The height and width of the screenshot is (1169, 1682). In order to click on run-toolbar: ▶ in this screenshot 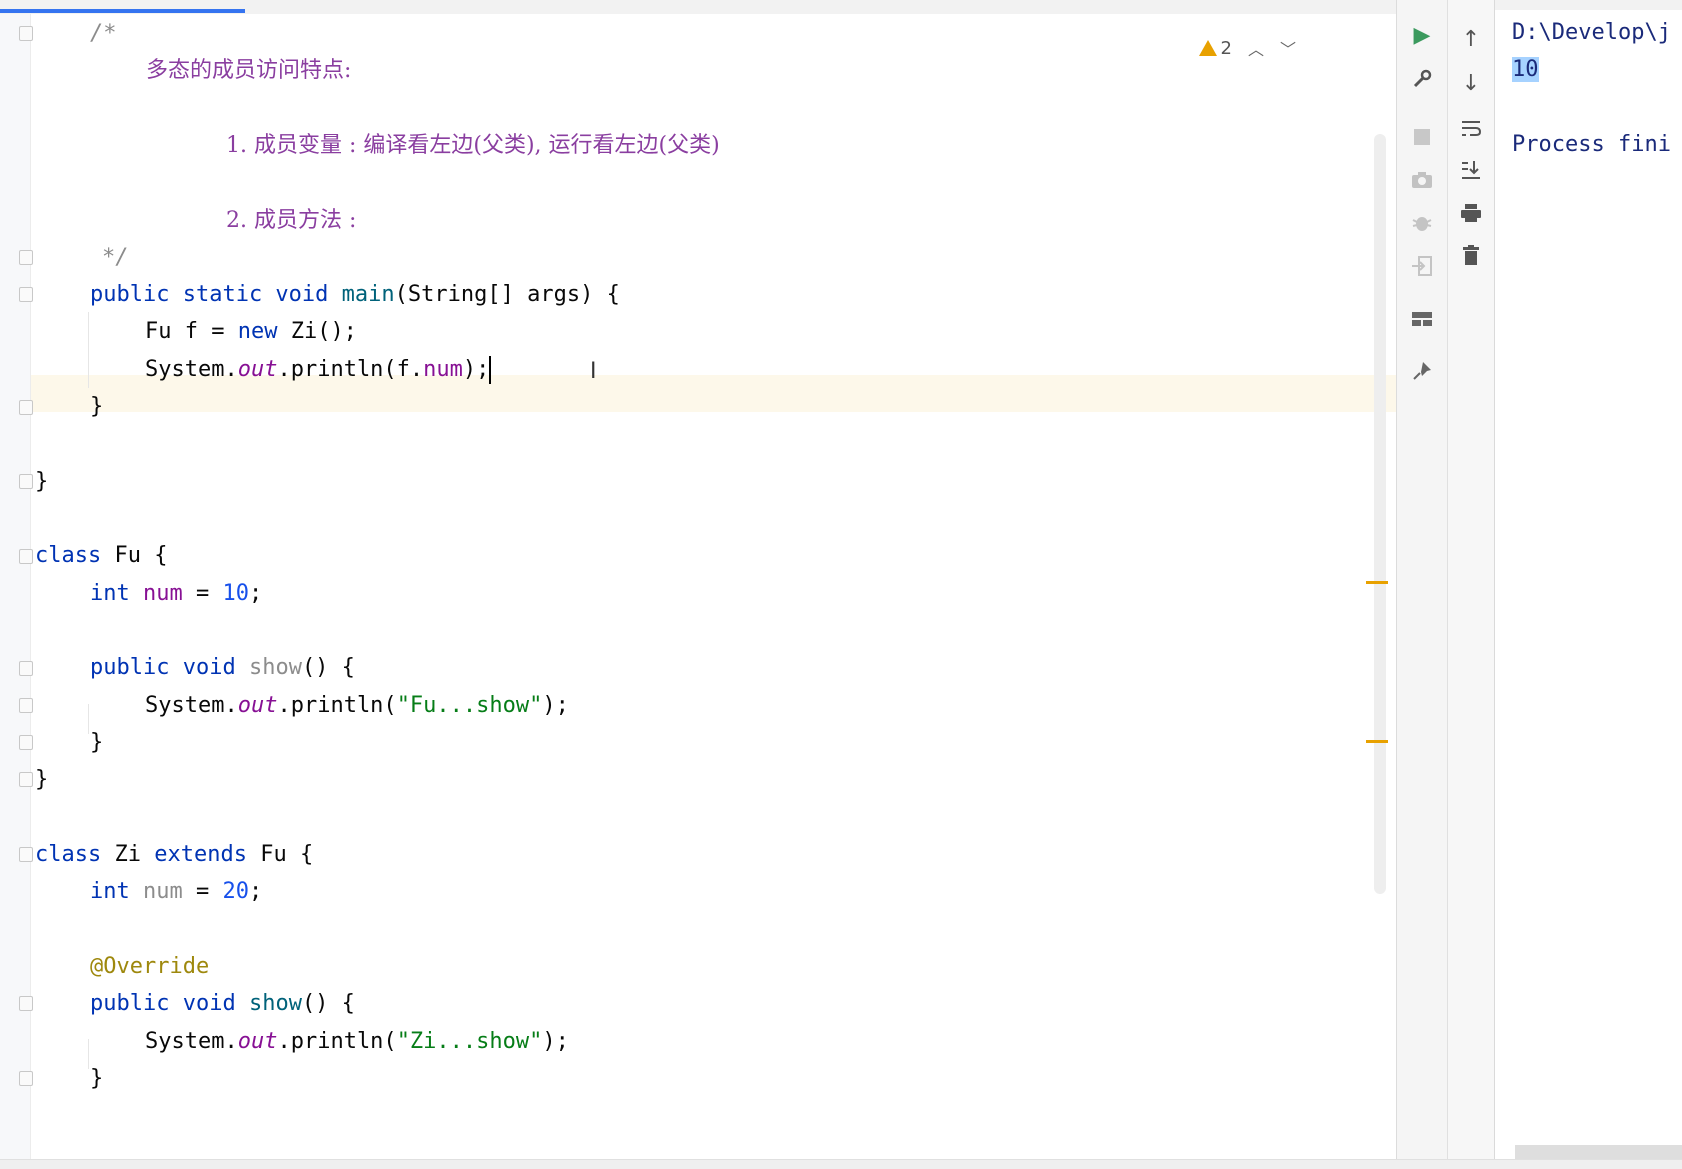, I will do `click(1422, 584)`.